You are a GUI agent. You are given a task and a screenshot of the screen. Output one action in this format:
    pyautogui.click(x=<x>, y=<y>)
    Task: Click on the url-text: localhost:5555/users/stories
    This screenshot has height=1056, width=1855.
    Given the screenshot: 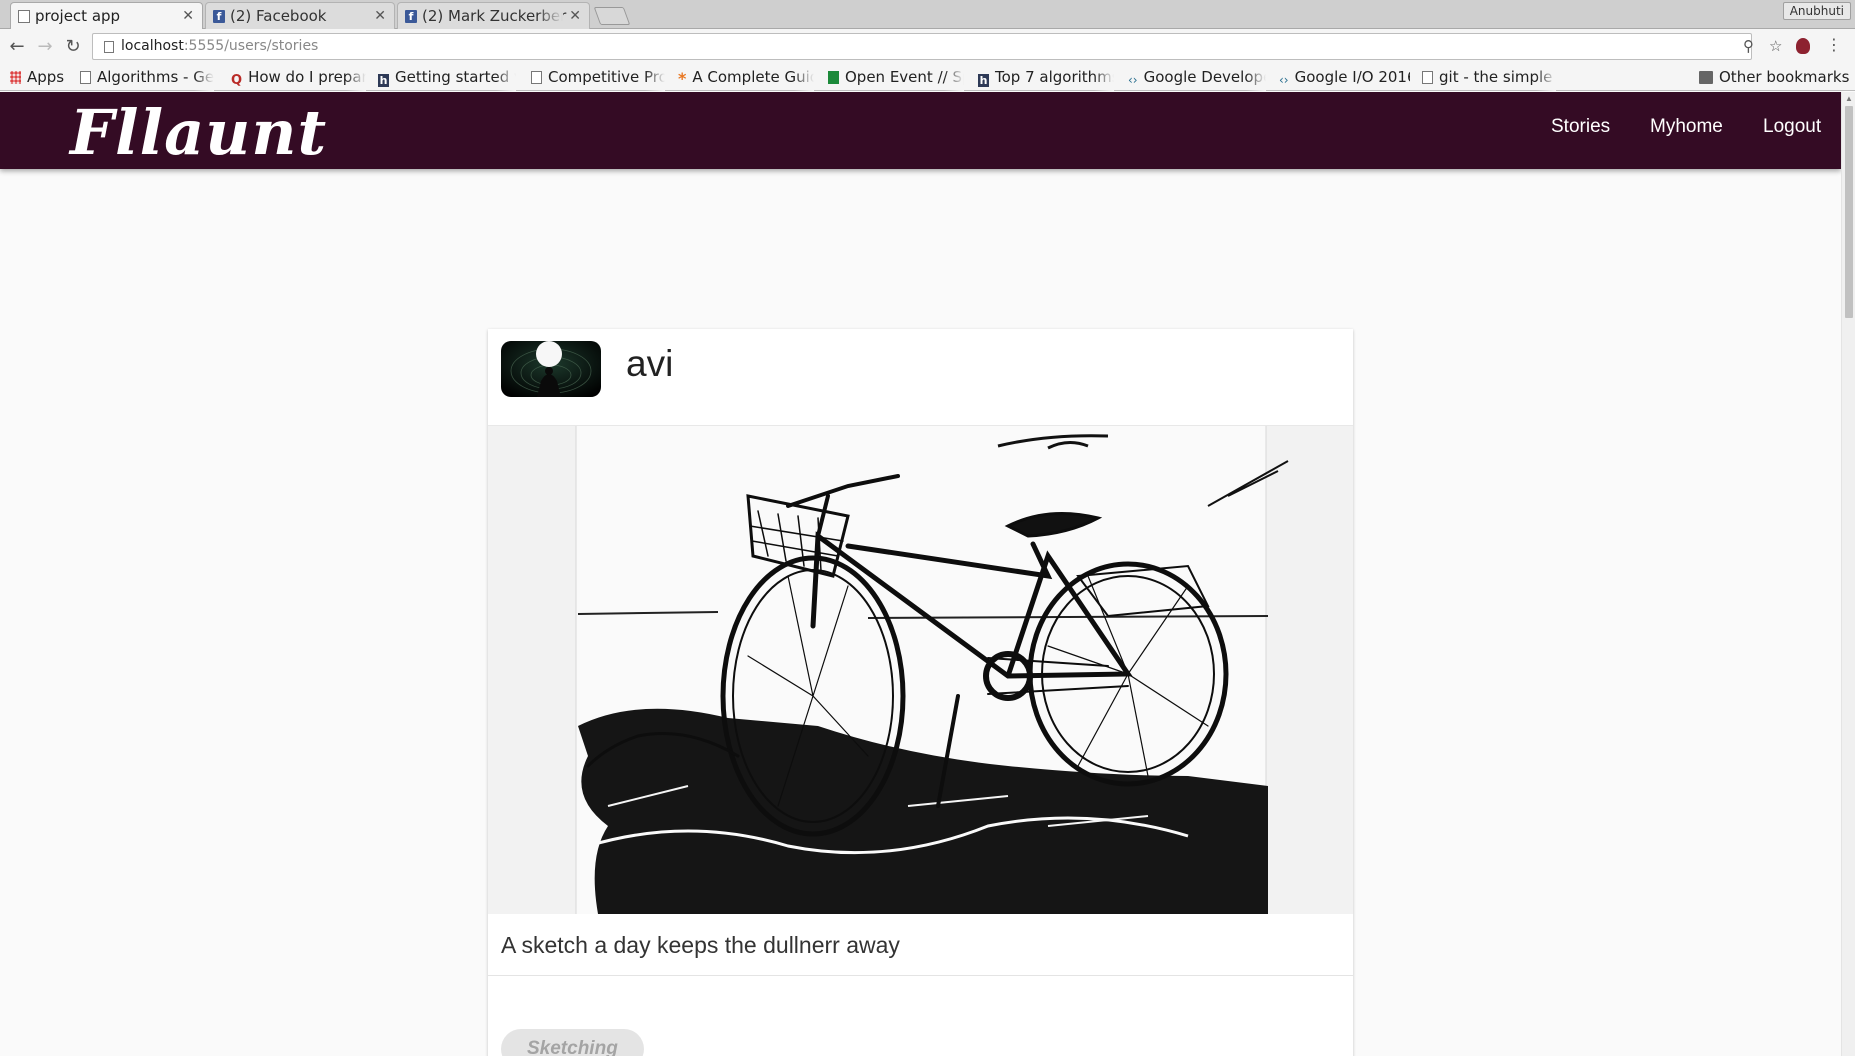 What is the action you would take?
    pyautogui.click(x=219, y=46)
    